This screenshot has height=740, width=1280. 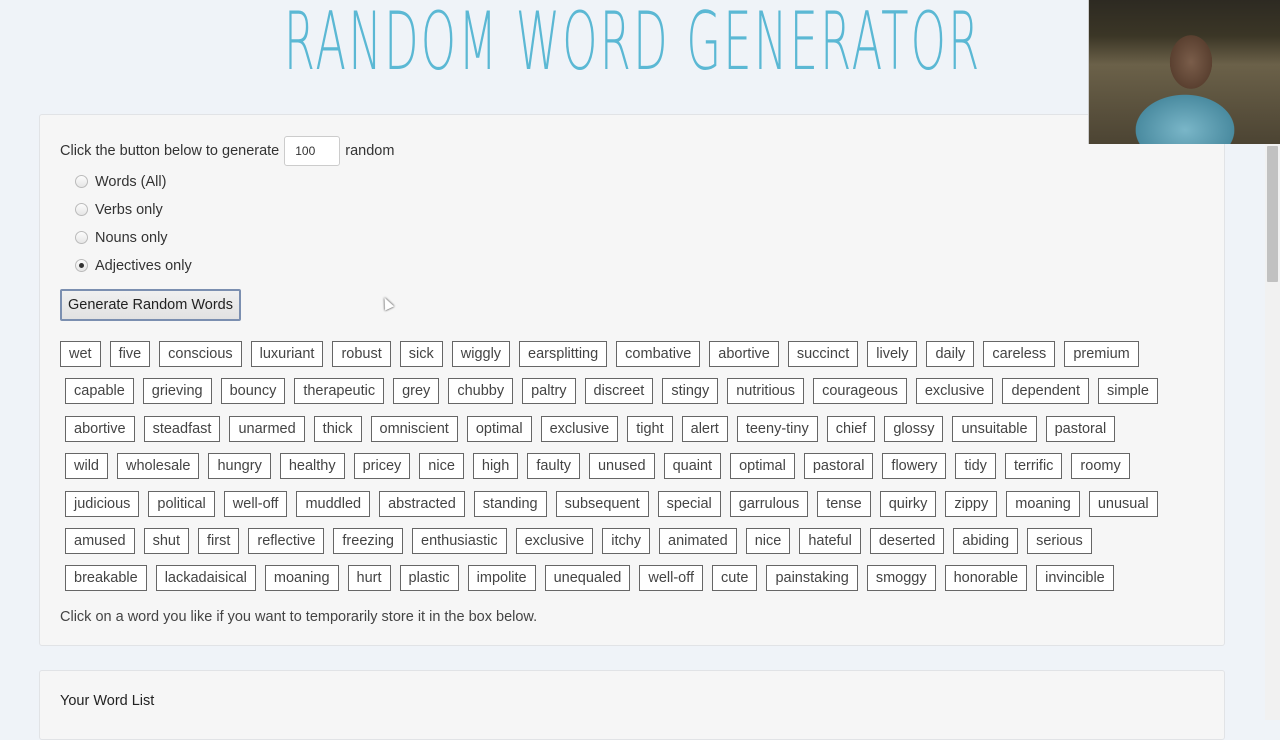 I want to click on word-chip: simple, so click(x=1128, y=391).